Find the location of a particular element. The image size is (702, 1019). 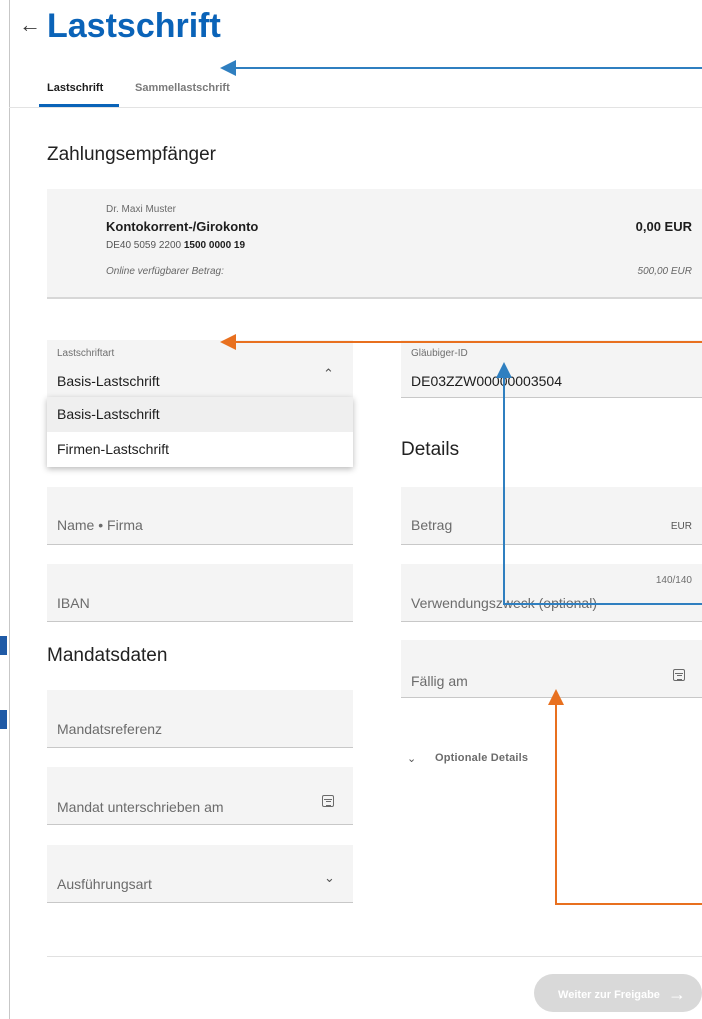

annotation-arrow-due-date is located at coordinates (625, 797).